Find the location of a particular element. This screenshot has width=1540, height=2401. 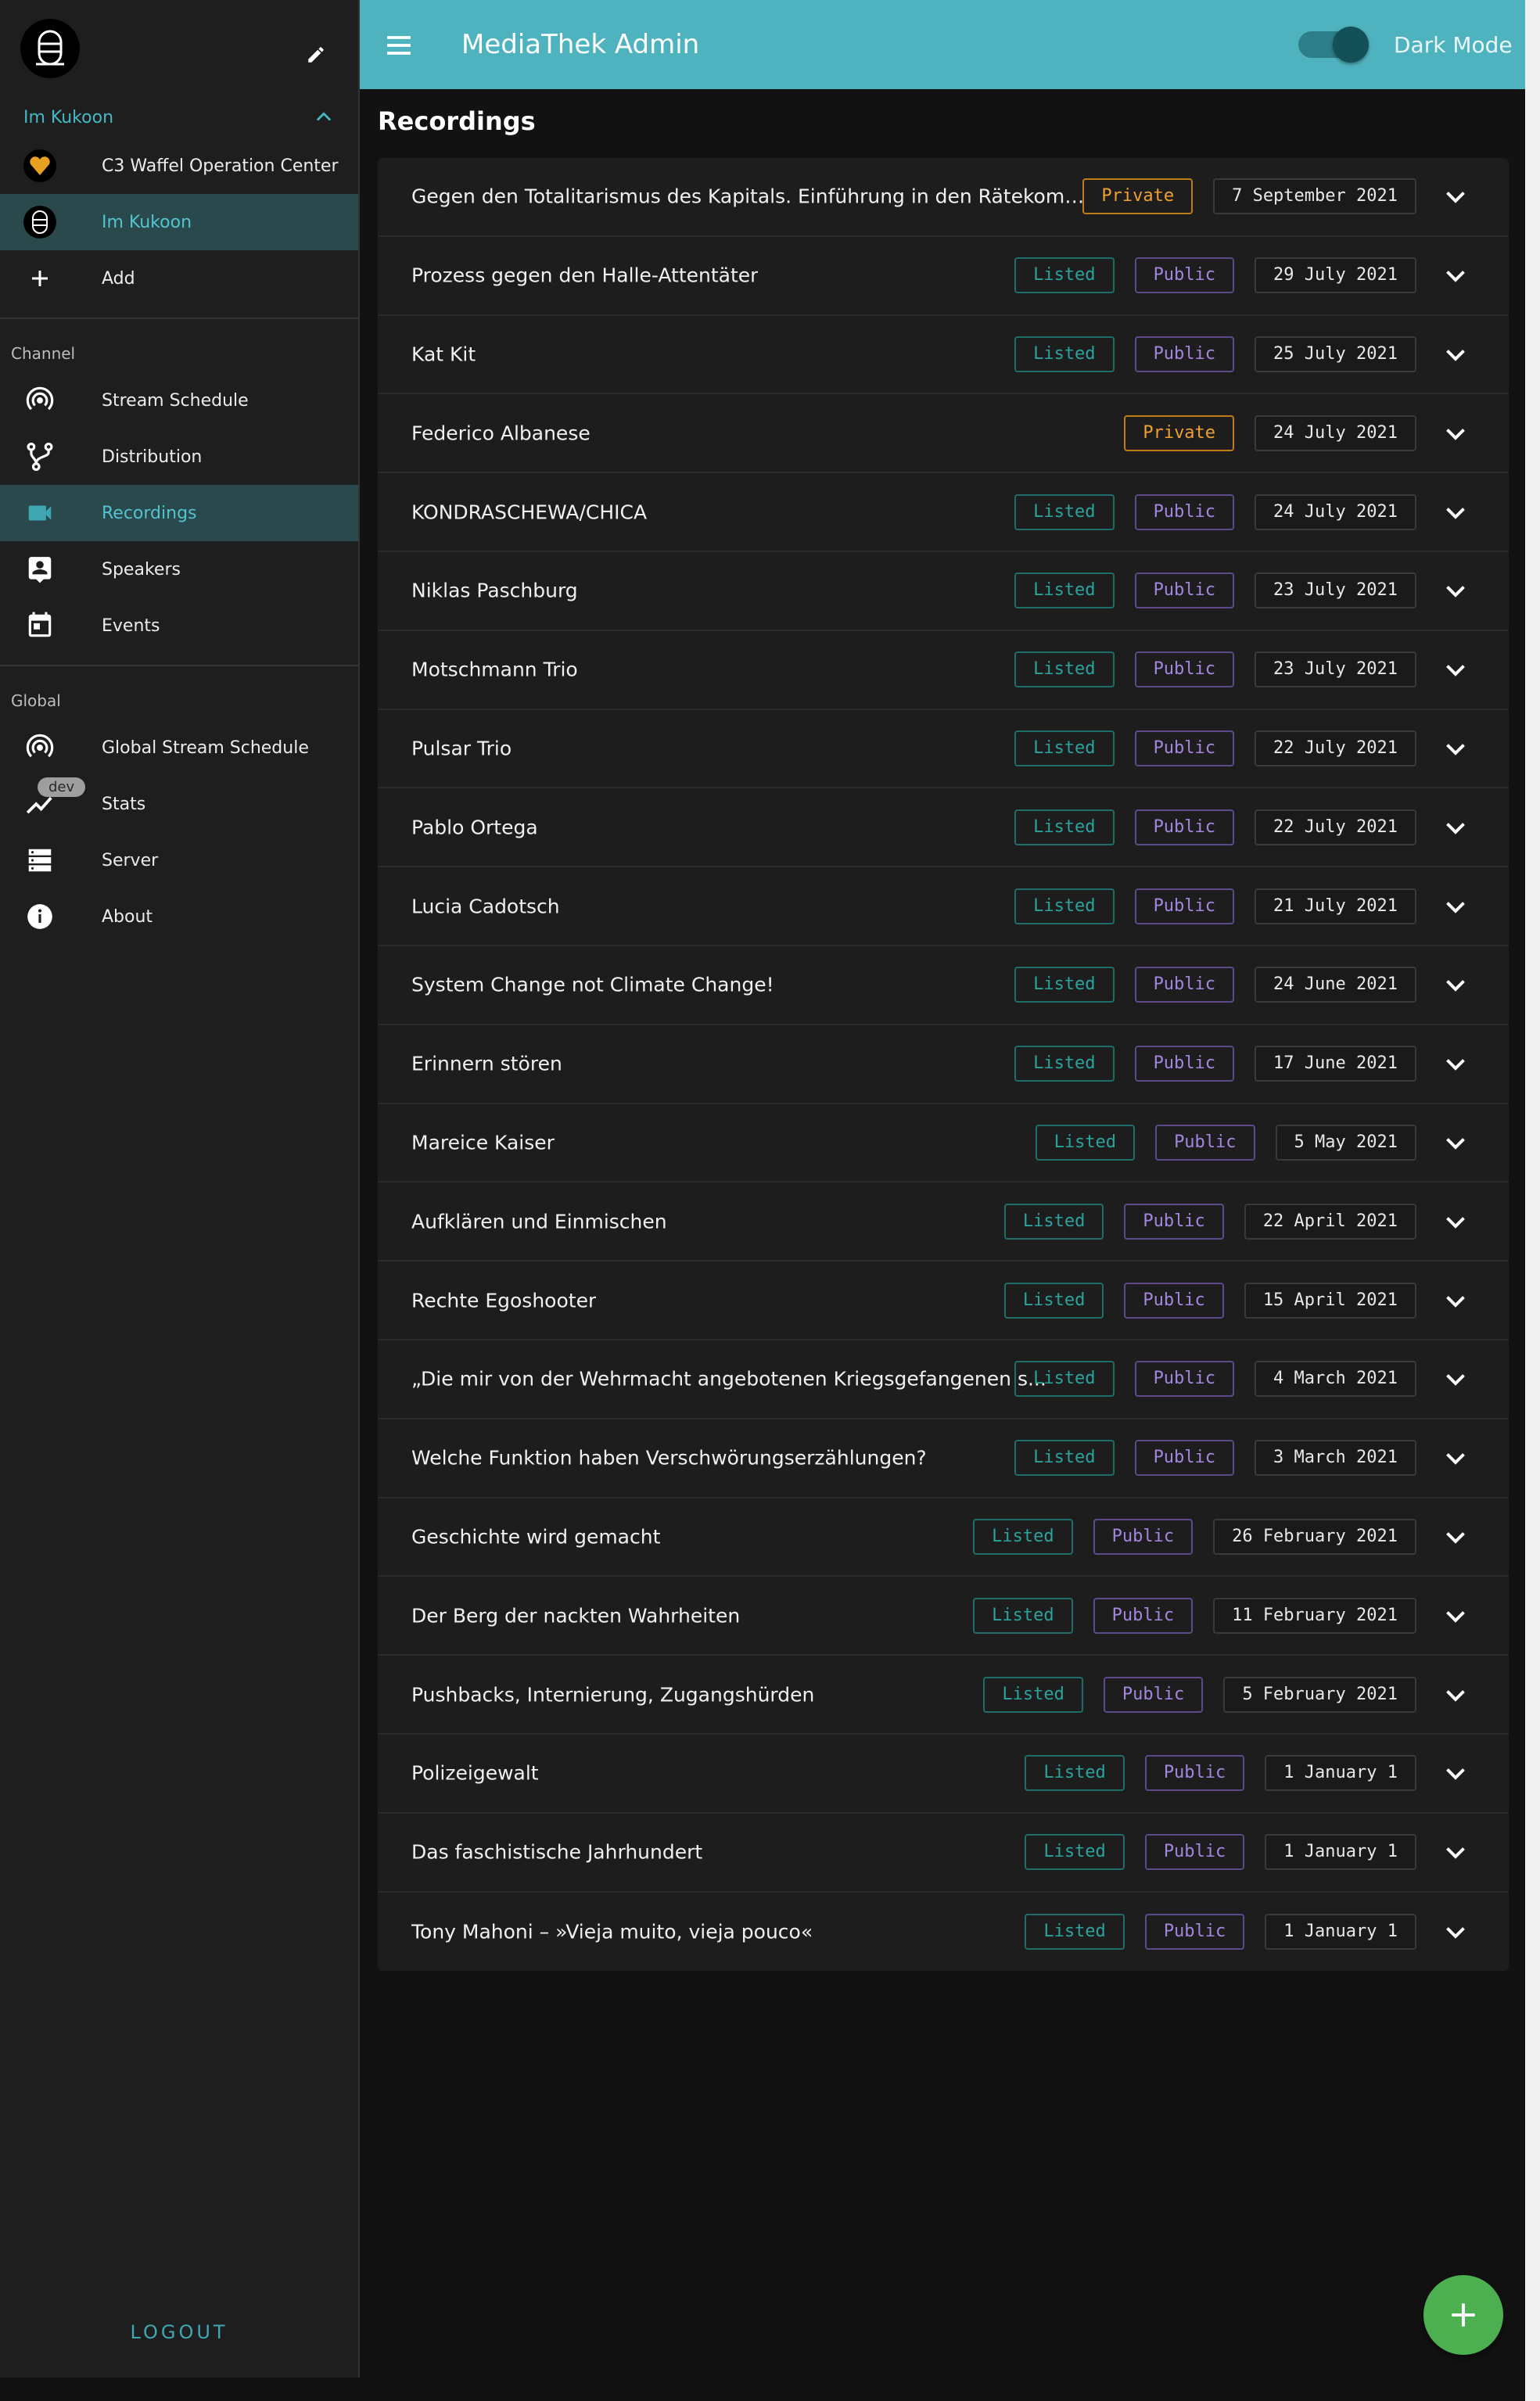

recording-title: Prozess gegen den Halle-Attentäter is located at coordinates (585, 275).